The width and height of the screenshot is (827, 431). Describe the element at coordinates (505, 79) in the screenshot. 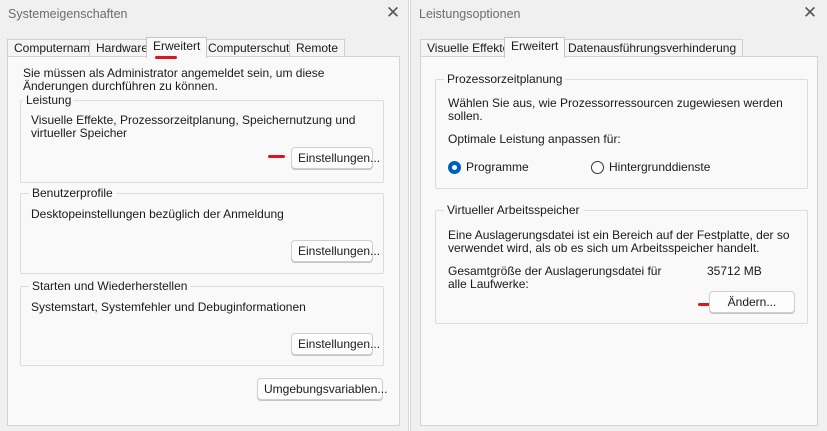

I see `processor-scheduling-legend: Prozessorzeitplanung` at that location.